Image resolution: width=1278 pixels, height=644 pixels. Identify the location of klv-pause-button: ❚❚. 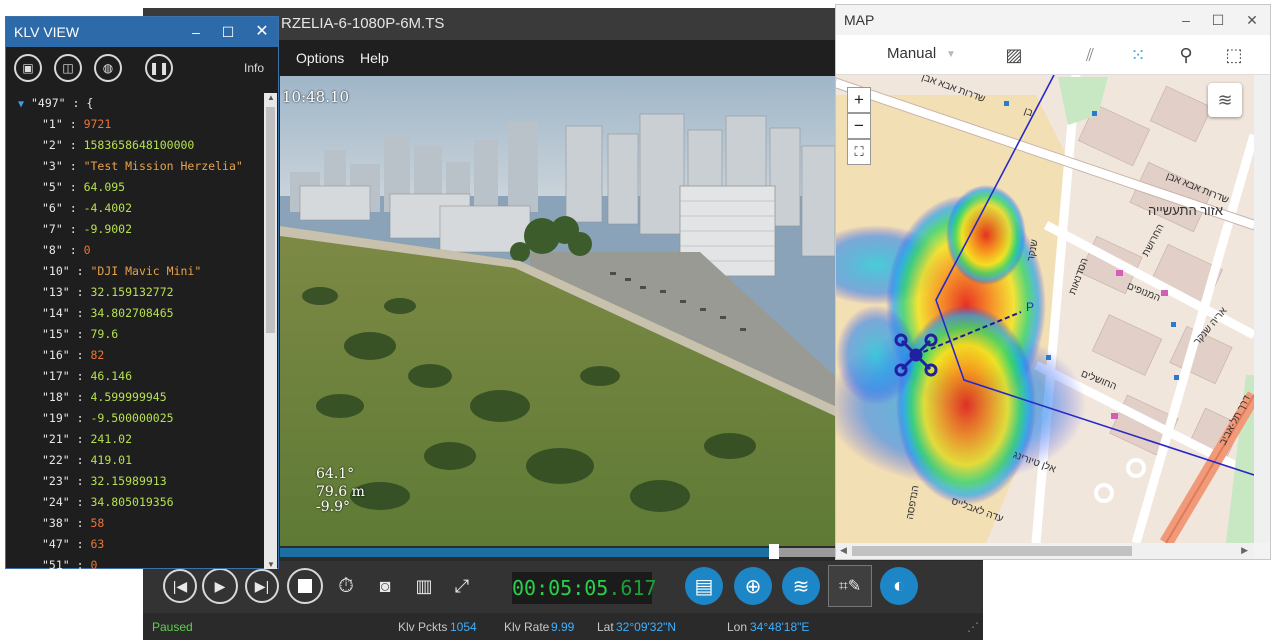
(159, 68).